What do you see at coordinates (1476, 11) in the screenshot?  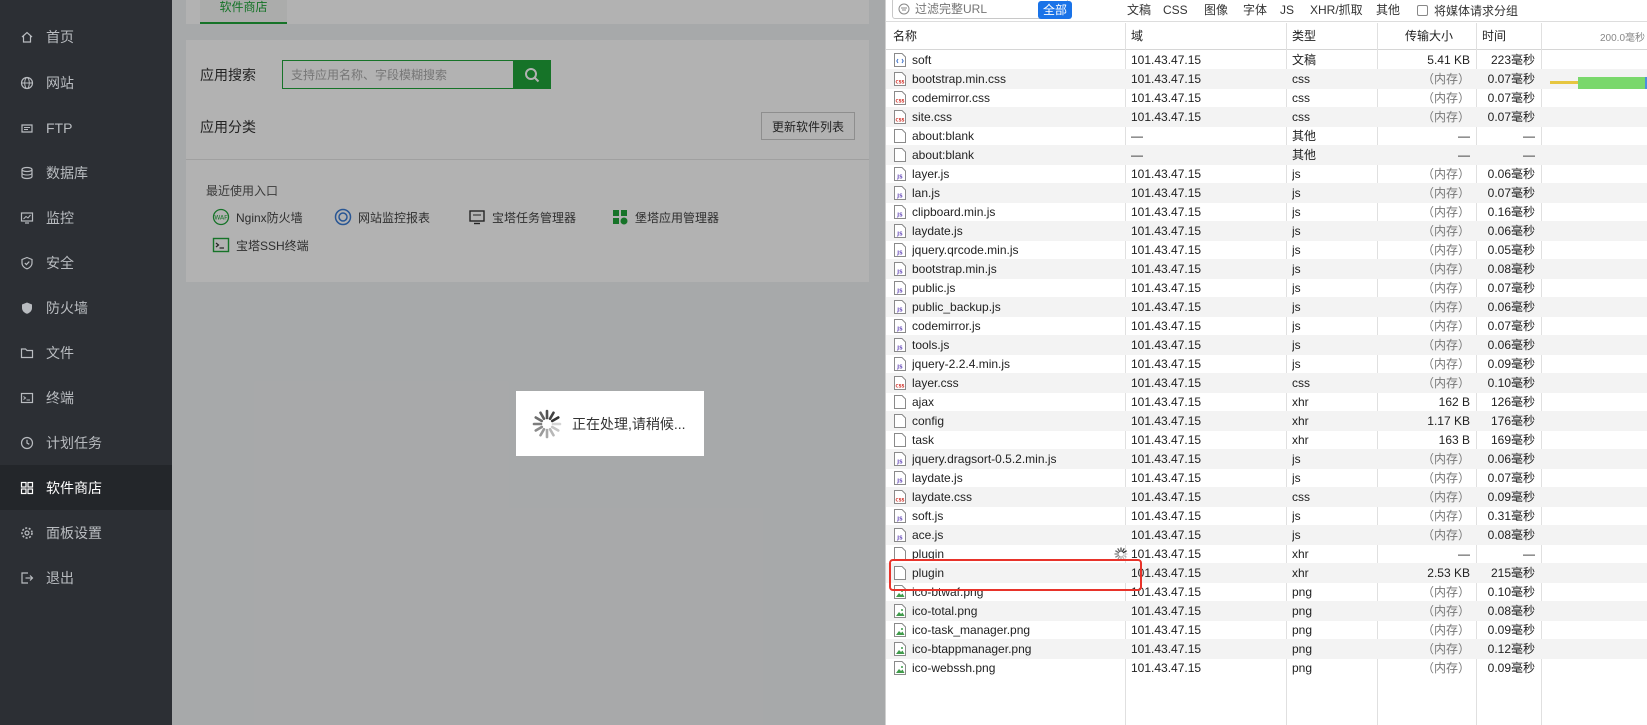 I see `group-media-label: 将媒体请求分组` at bounding box center [1476, 11].